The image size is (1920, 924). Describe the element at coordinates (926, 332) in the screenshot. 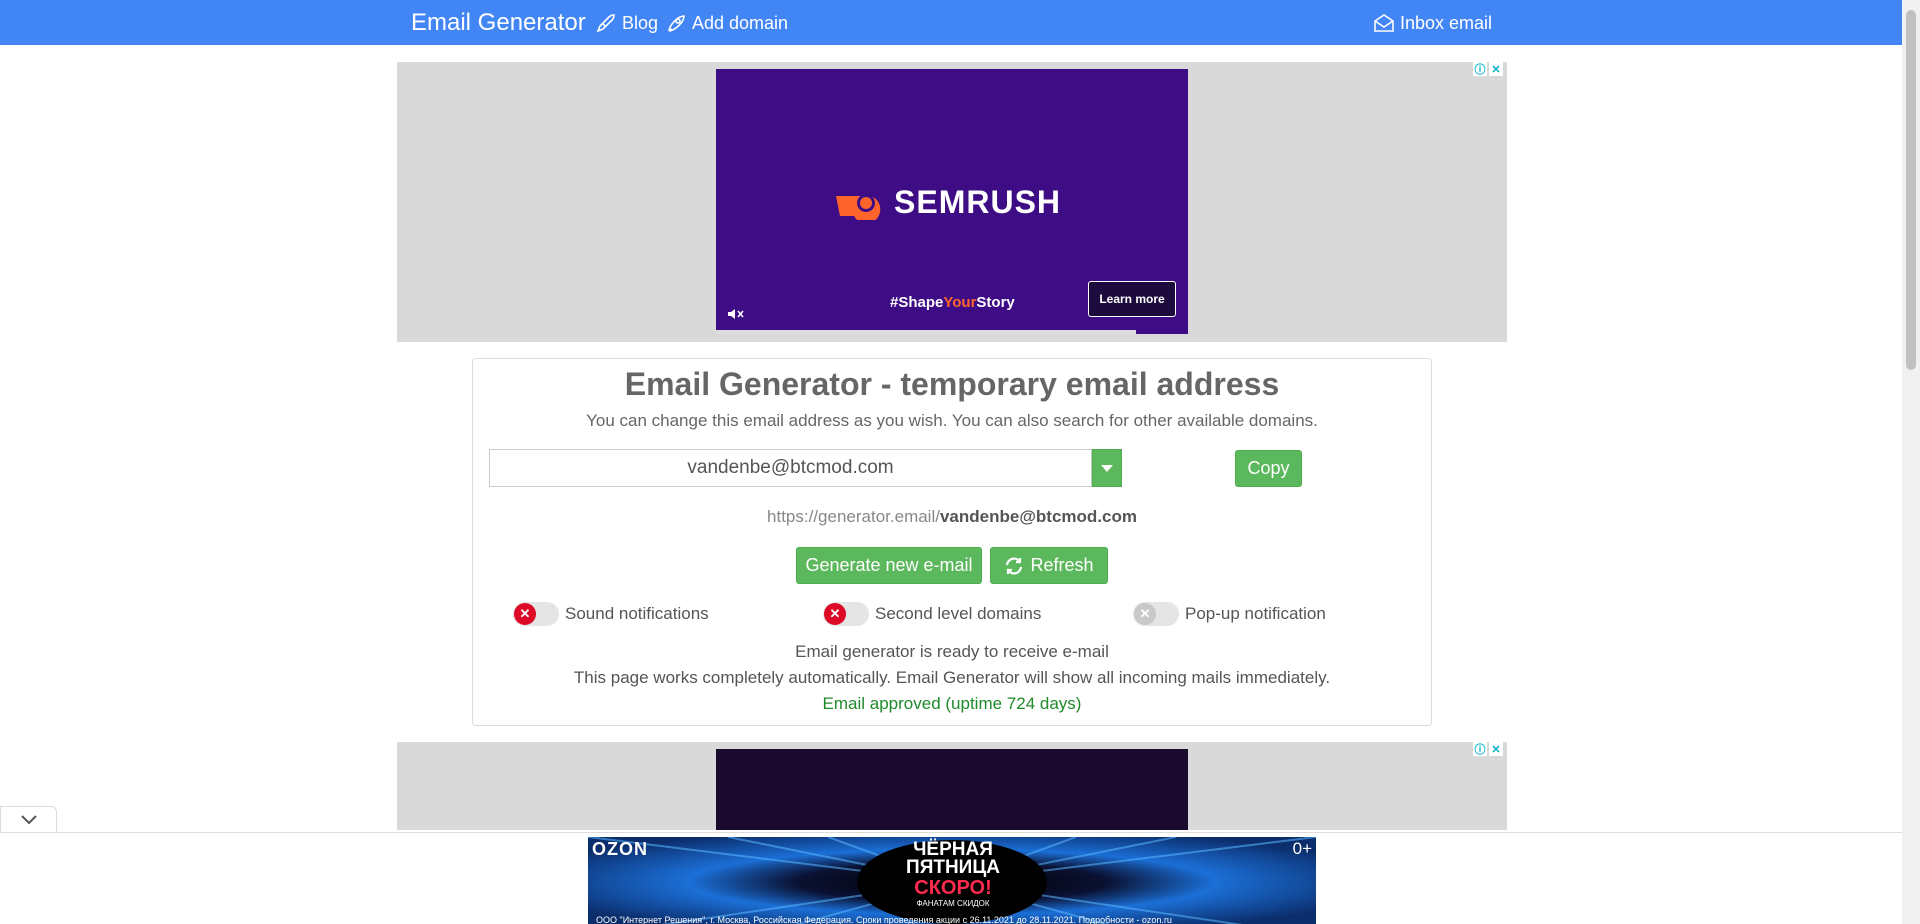

I see `ad-video-progress` at that location.